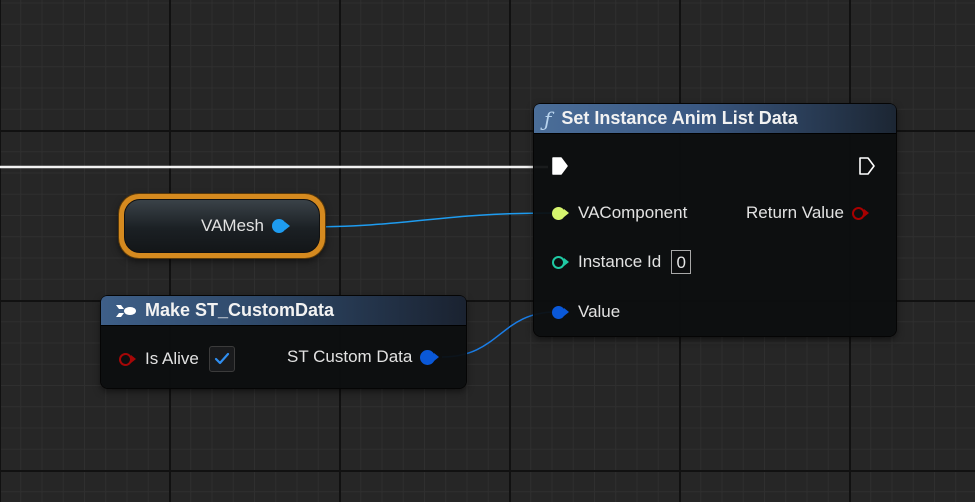  I want to click on value-label: Value, so click(599, 311).